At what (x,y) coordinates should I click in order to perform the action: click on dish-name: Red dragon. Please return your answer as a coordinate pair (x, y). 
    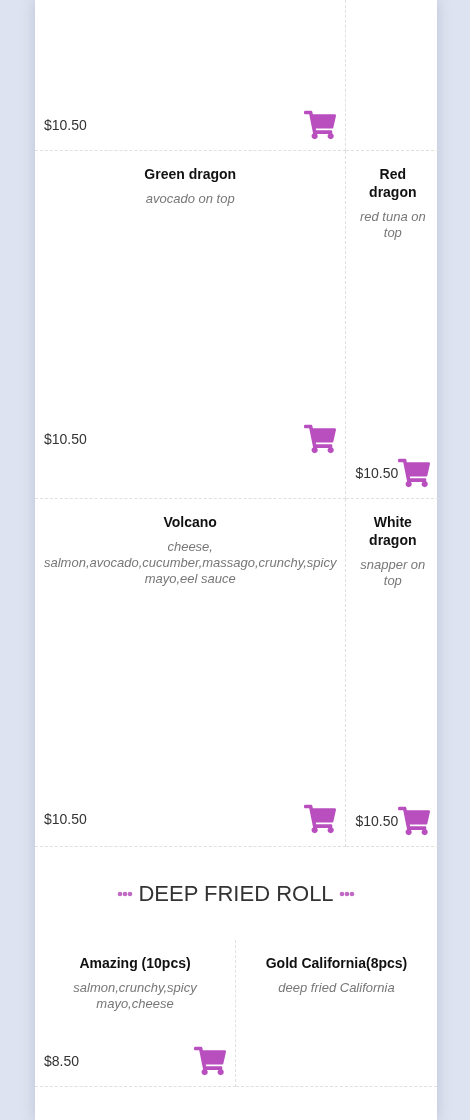
    Looking at the image, I should click on (393, 183).